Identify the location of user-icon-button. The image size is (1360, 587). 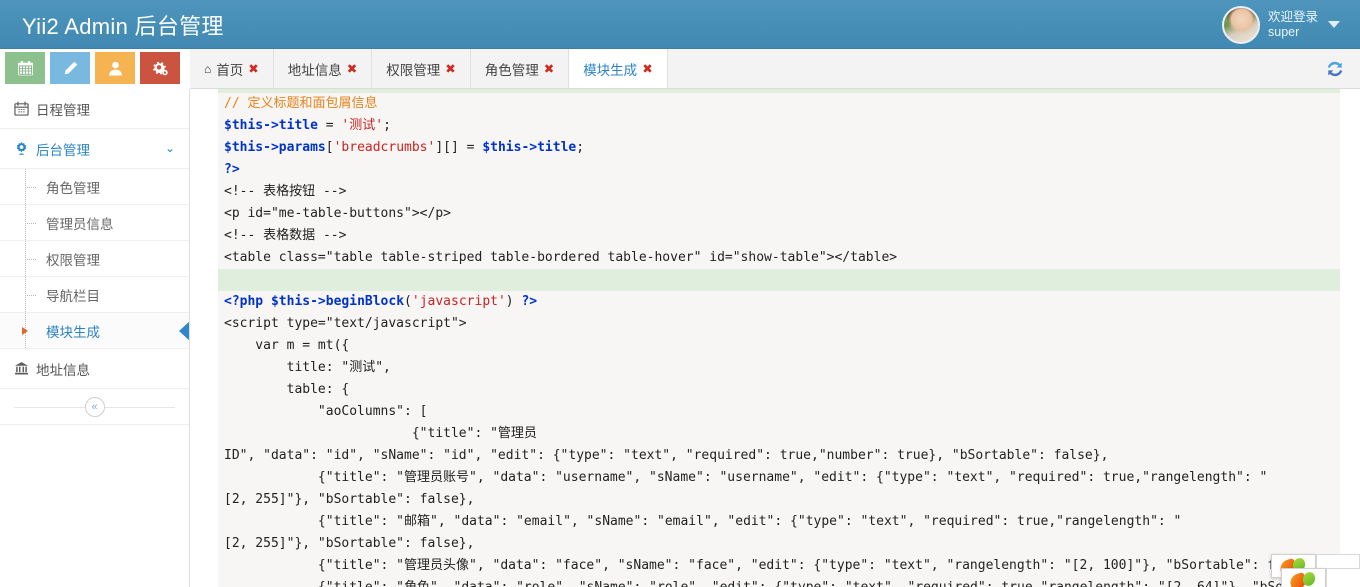
(115, 68).